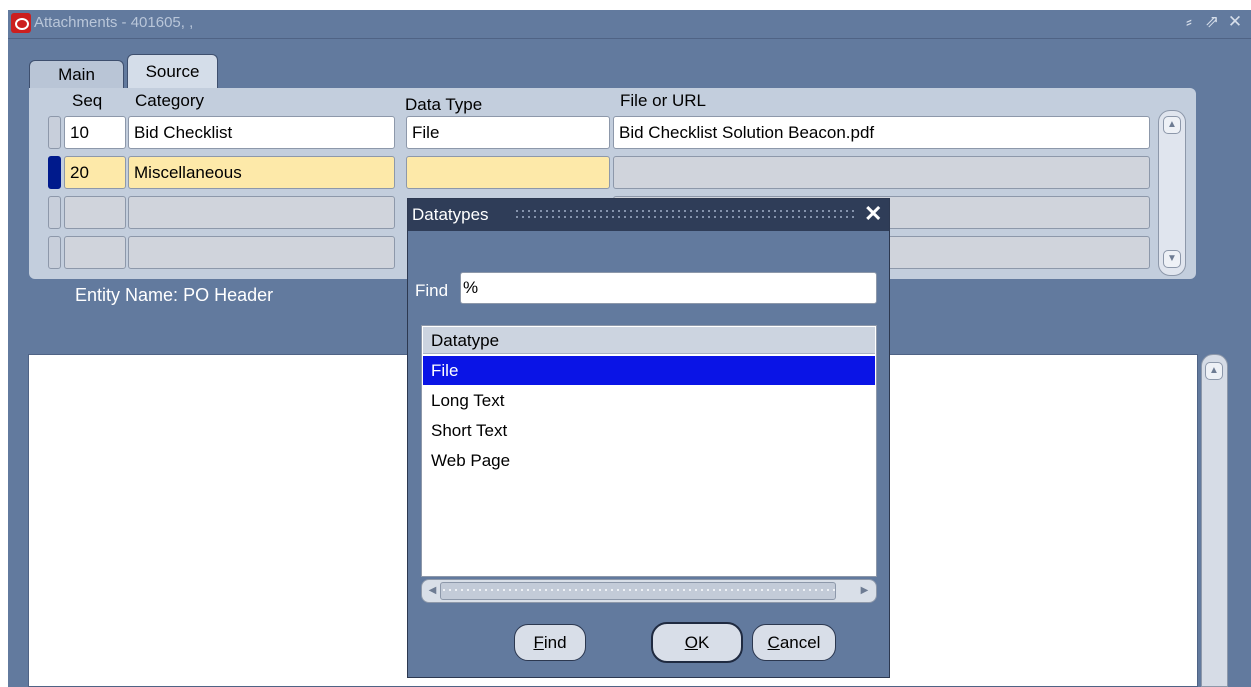 The width and height of the screenshot is (1251, 687). I want to click on ok-button: OK, so click(697, 642).